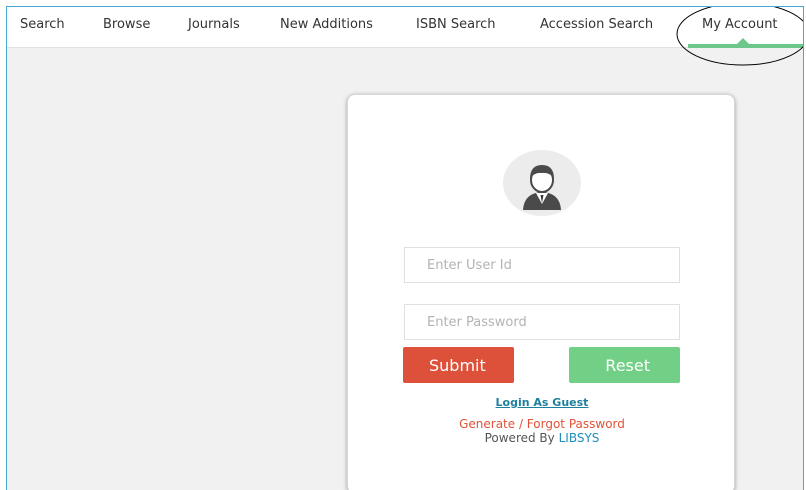 This screenshot has height=490, width=806. Describe the element at coordinates (214, 24) in the screenshot. I see `nav-item-journals: Journals` at that location.